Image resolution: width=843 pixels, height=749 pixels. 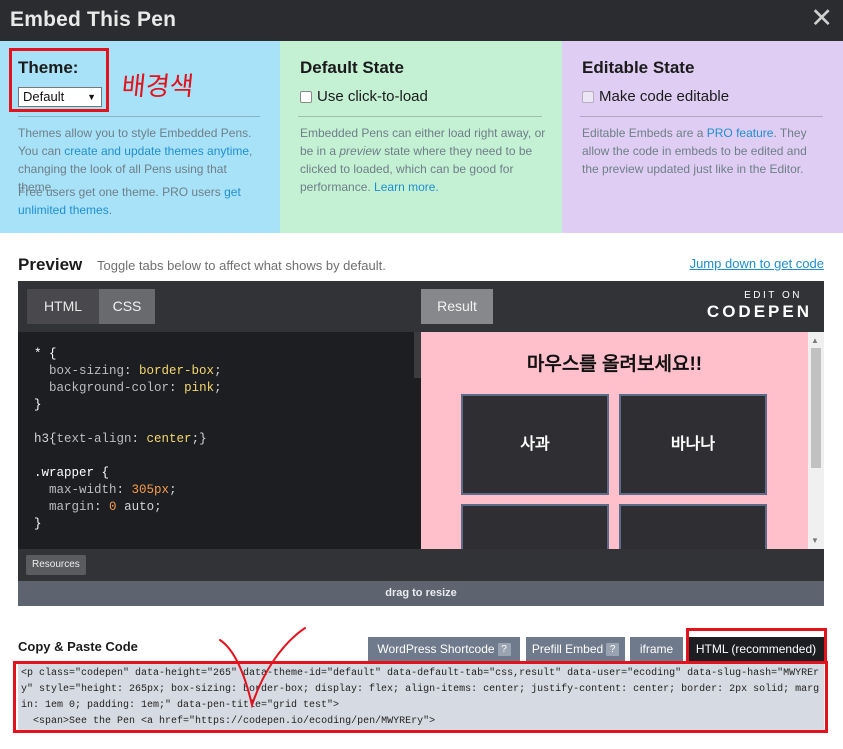 I want to click on tab-html: HTML, so click(x=63, y=306).